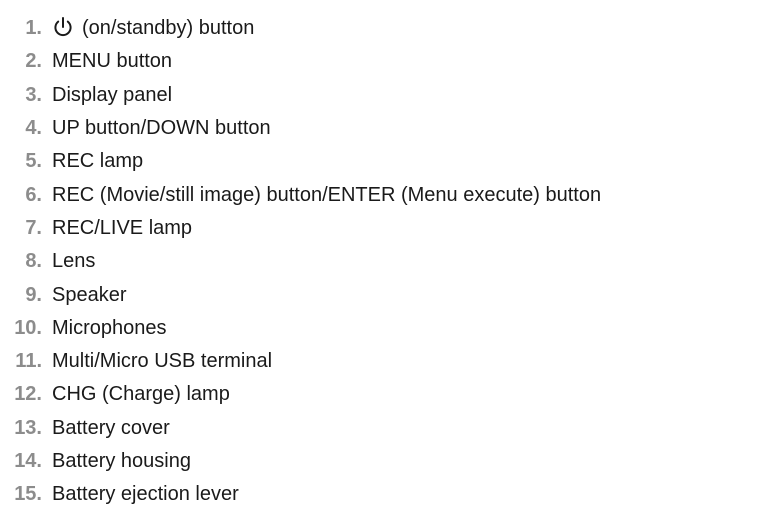  I want to click on item-number: 15., so click(28, 494).